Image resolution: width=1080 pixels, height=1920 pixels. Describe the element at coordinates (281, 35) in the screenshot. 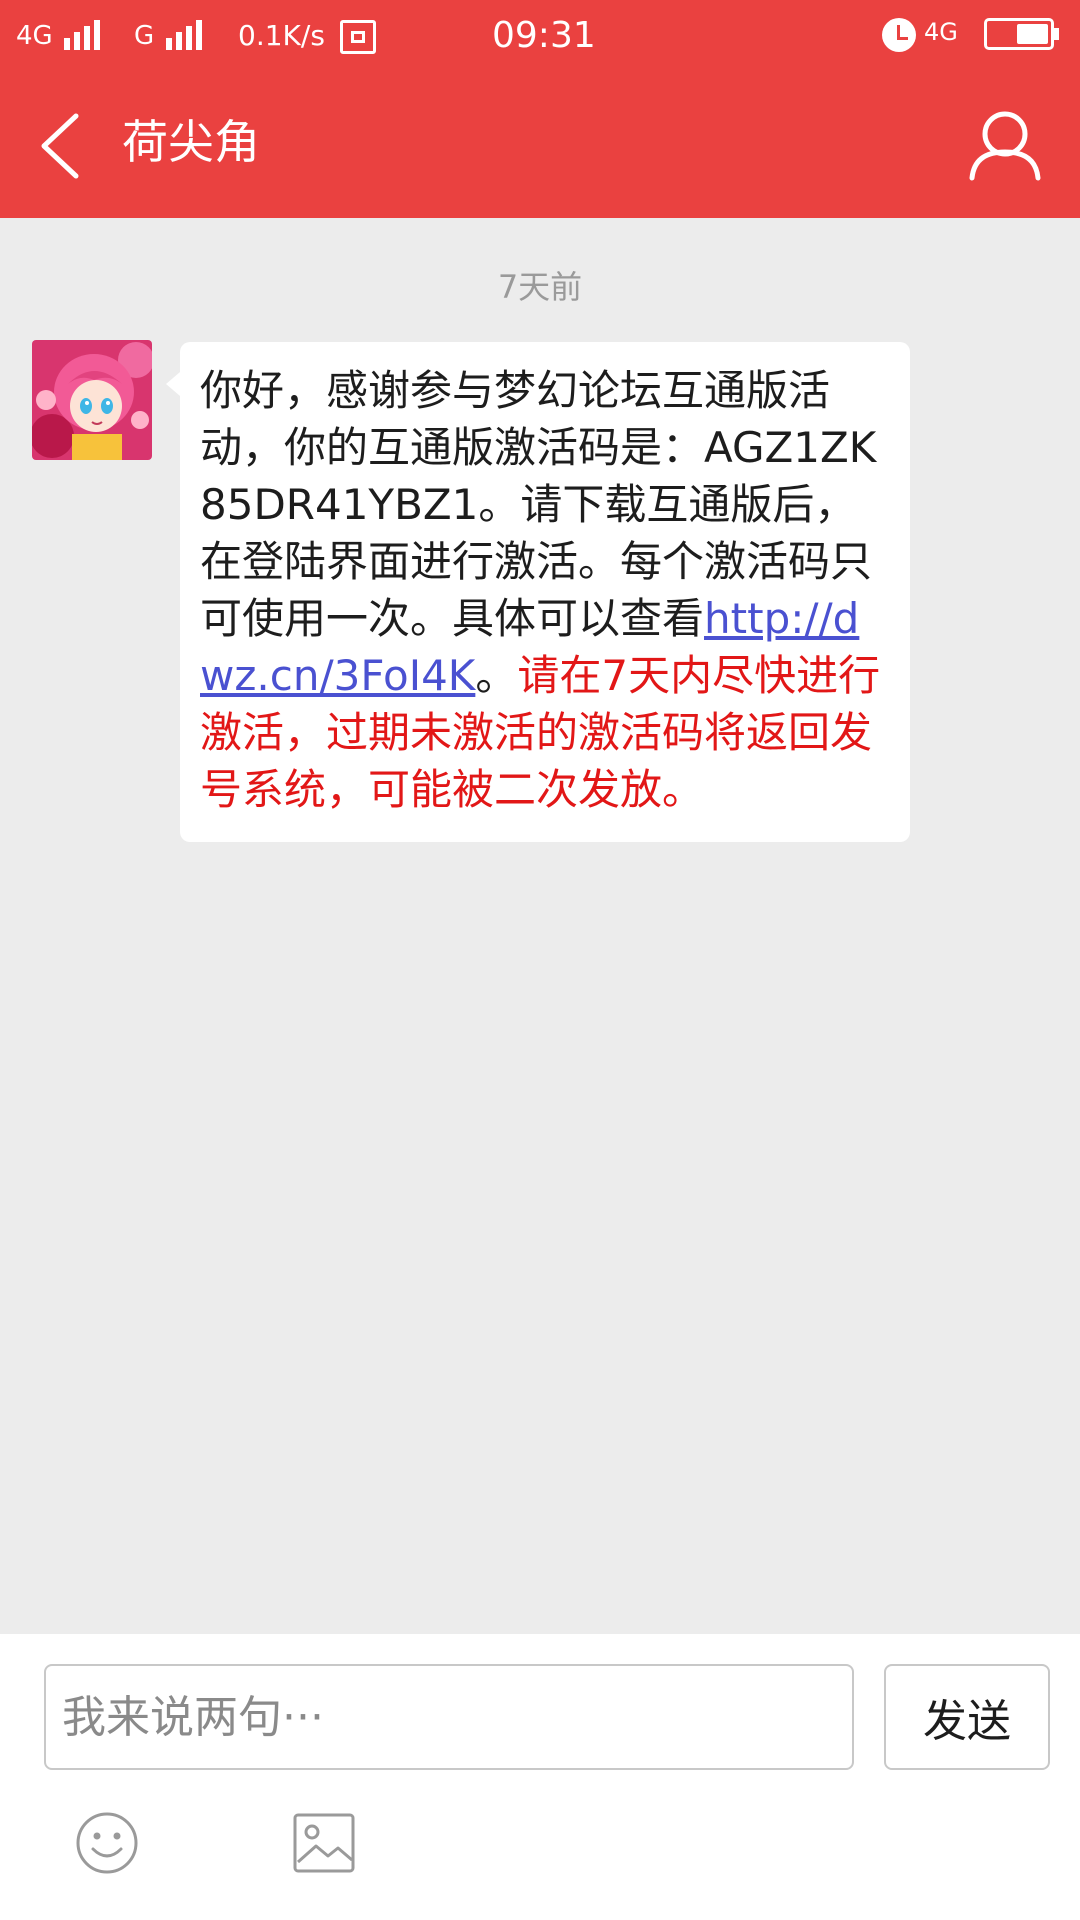

I see `network-speed: 0.1K/s` at that location.